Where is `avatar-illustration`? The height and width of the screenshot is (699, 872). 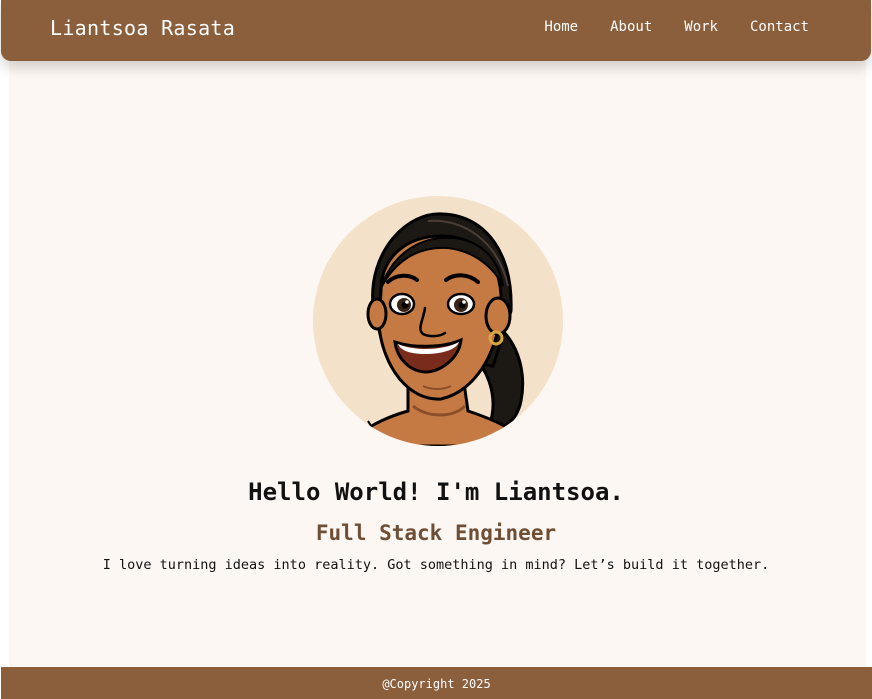
avatar-illustration is located at coordinates (438, 329).